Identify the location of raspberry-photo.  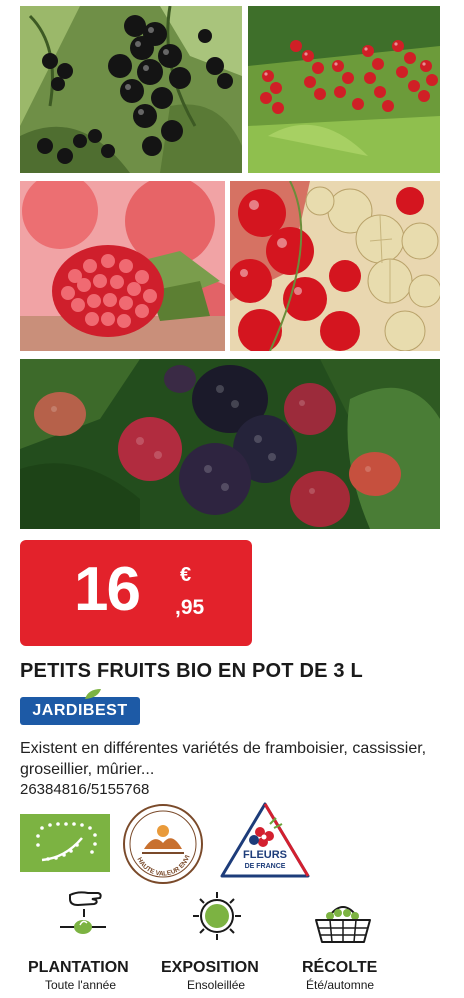
(122, 266).